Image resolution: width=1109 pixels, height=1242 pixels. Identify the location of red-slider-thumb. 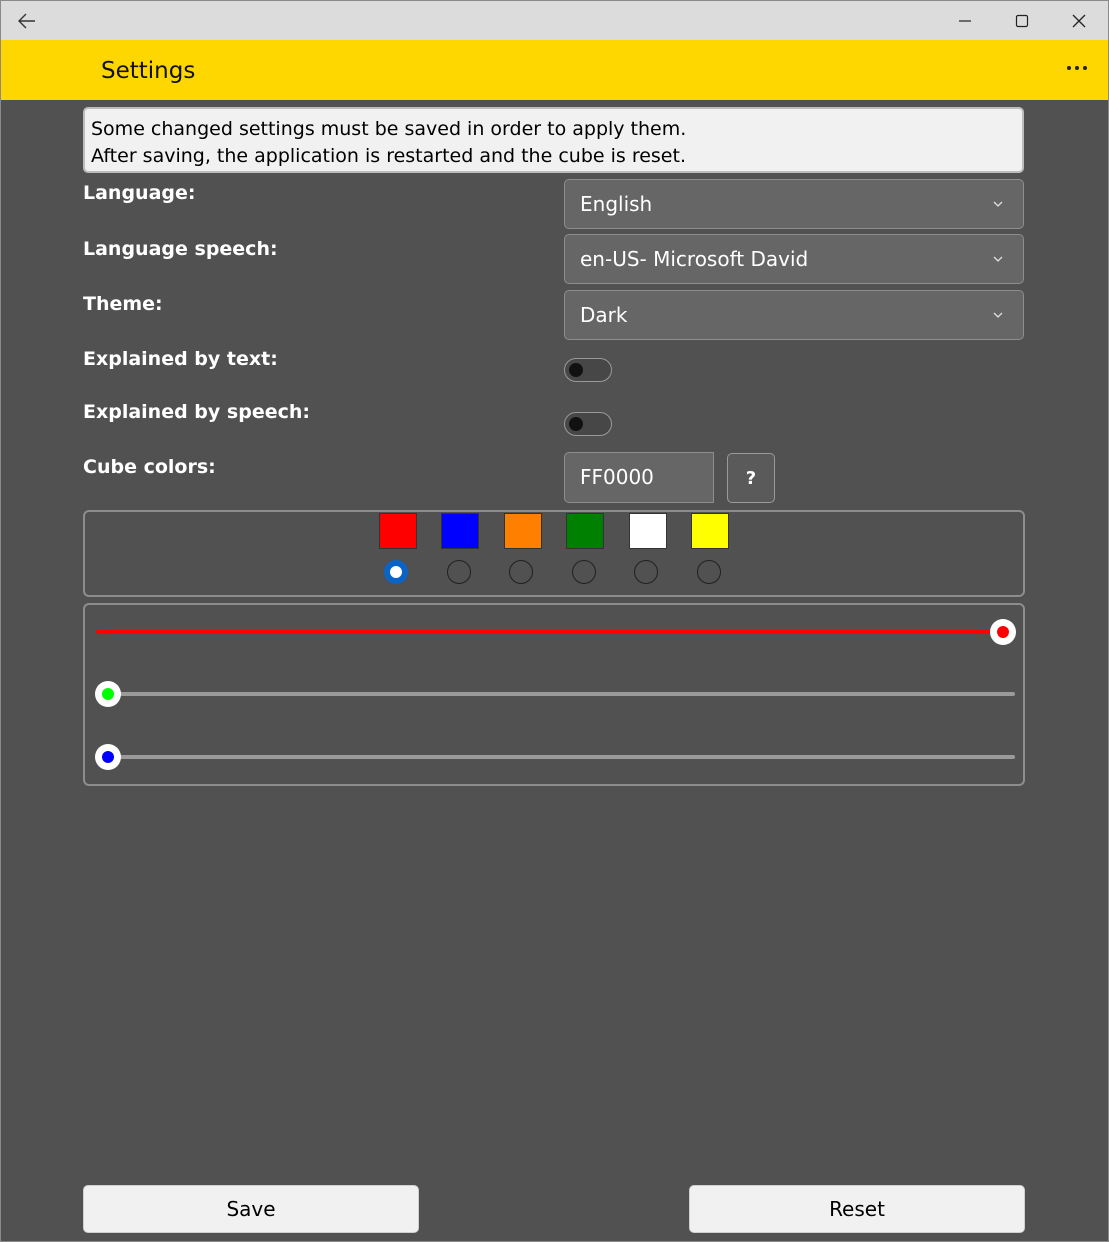
(1003, 632).